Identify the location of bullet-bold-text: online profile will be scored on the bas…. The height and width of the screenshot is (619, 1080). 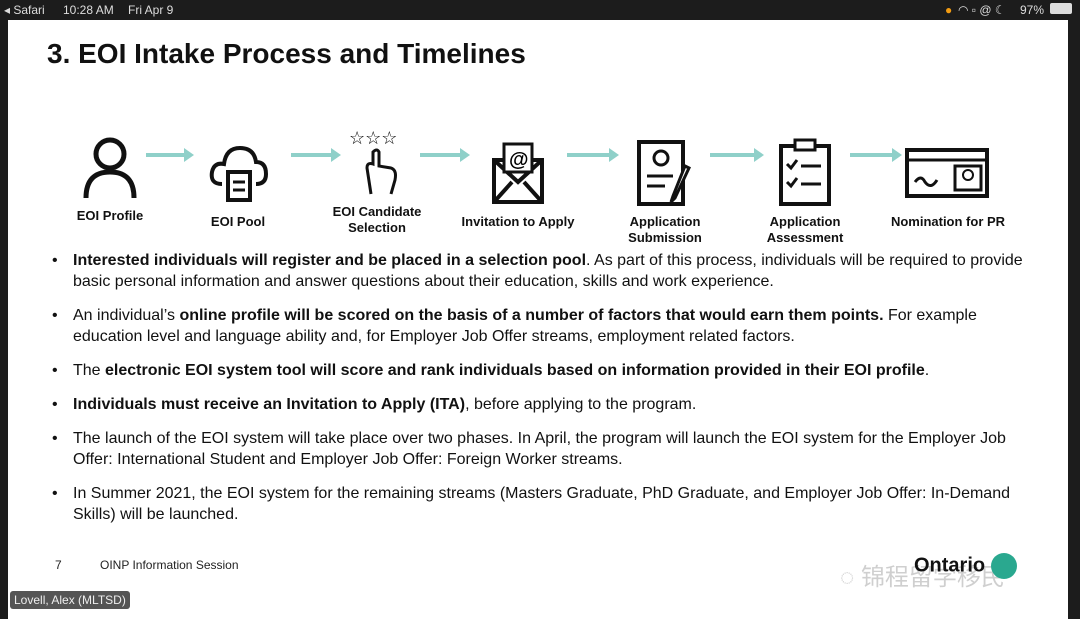
(531, 315).